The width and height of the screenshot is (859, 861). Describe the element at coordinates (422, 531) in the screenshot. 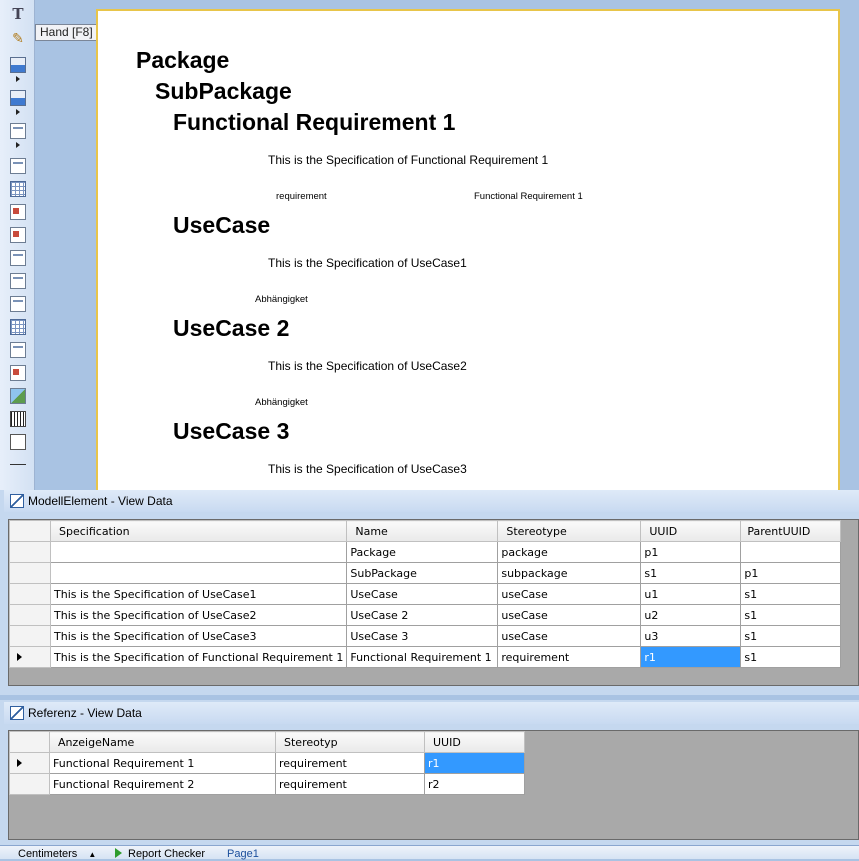

I see `column-header-name: Name` at that location.